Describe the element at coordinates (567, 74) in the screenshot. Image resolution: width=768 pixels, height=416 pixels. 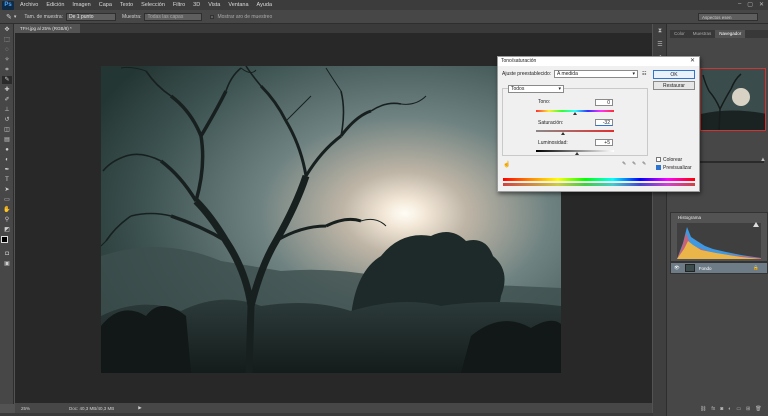
I see `preset-select-value: A medida` at that location.